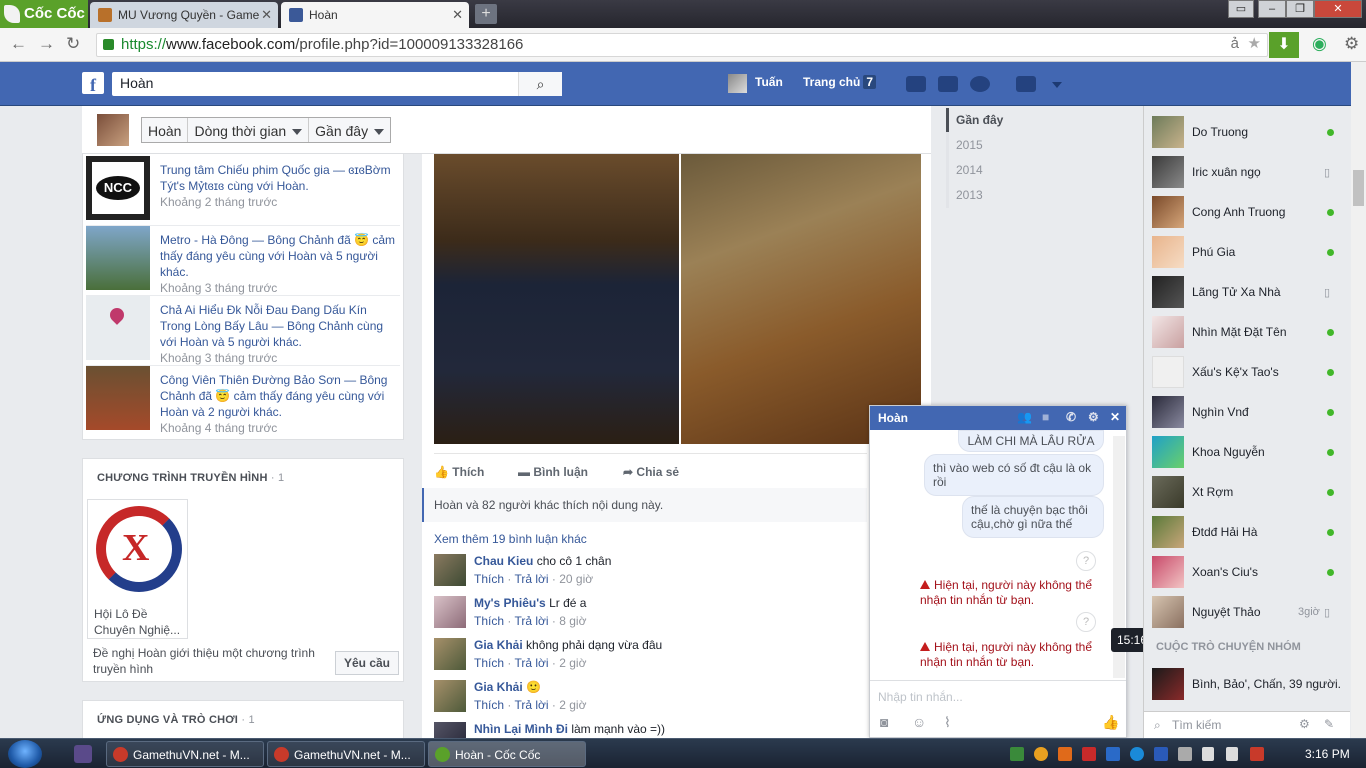  Describe the element at coordinates (540, 84) in the screenshot. I see `search-icon: ⌕` at that location.